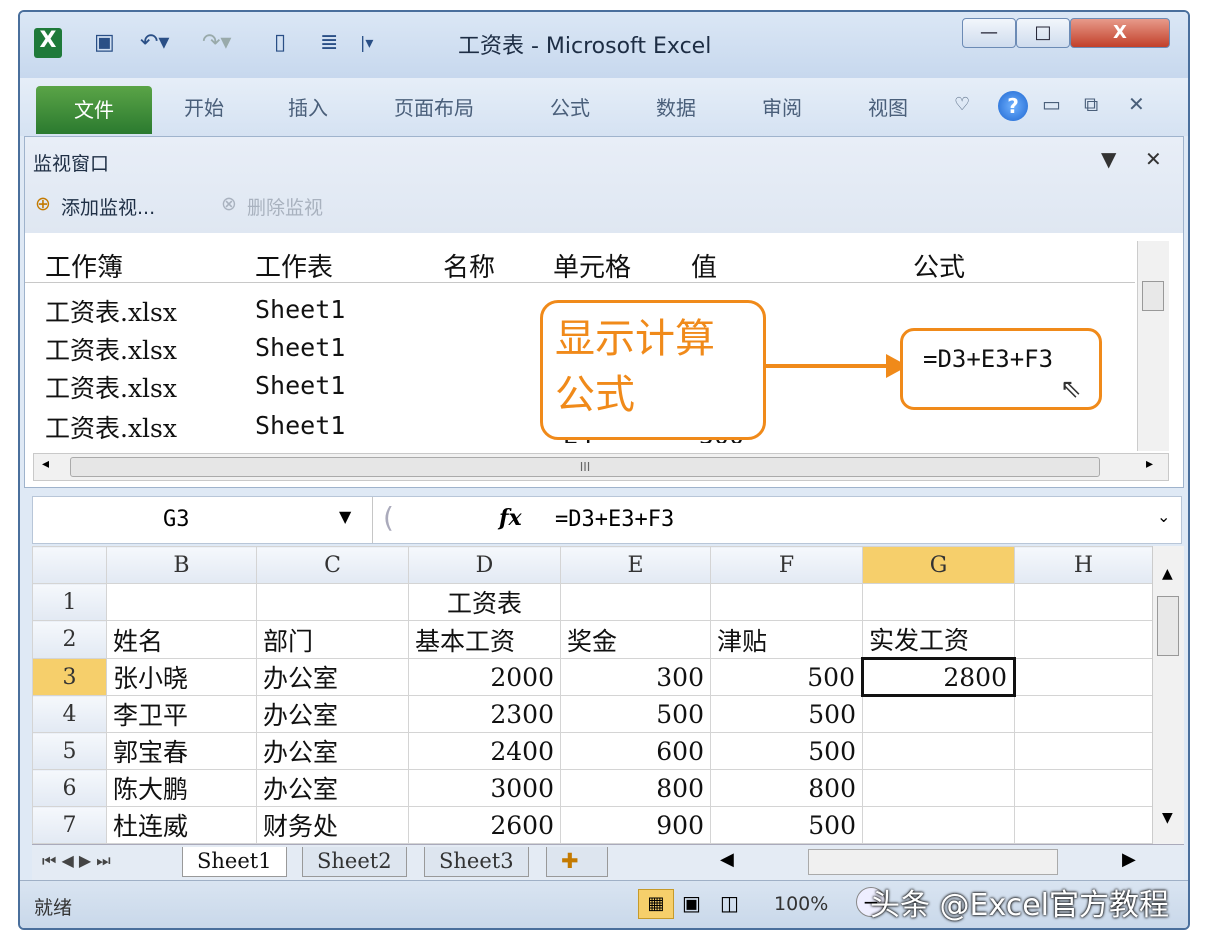  What do you see at coordinates (691, 903) in the screenshot?
I see `page-layout-view-icon: ▣` at bounding box center [691, 903].